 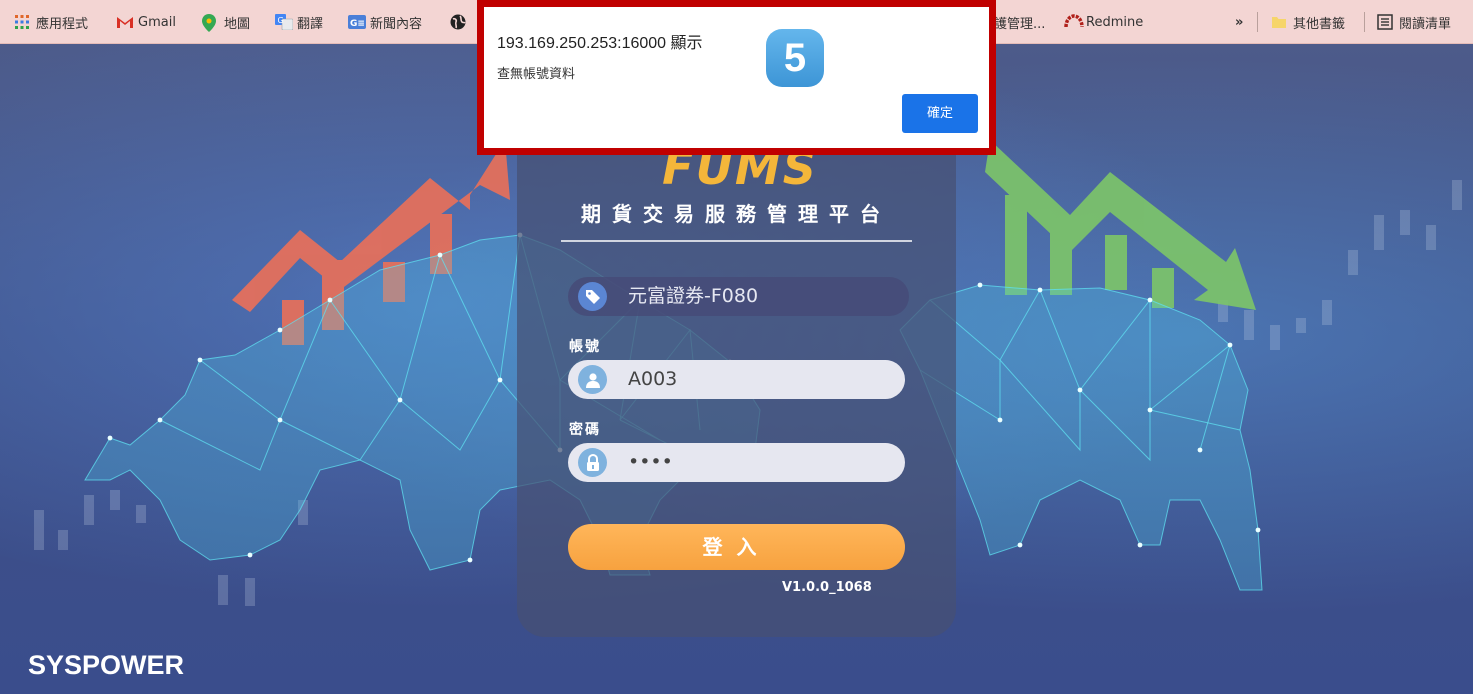 What do you see at coordinates (157, 22) in the screenshot?
I see `bookmark-label: Gmail` at bounding box center [157, 22].